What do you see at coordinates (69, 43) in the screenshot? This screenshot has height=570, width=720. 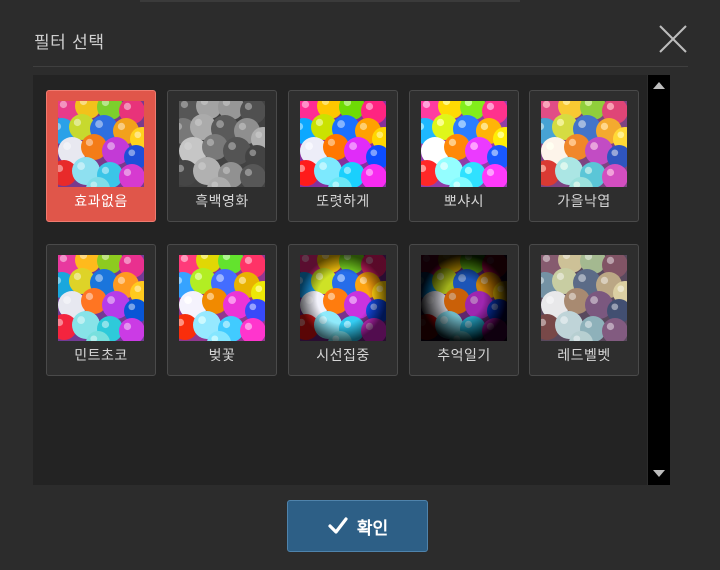 I see `dialog-title: 필터 선택` at bounding box center [69, 43].